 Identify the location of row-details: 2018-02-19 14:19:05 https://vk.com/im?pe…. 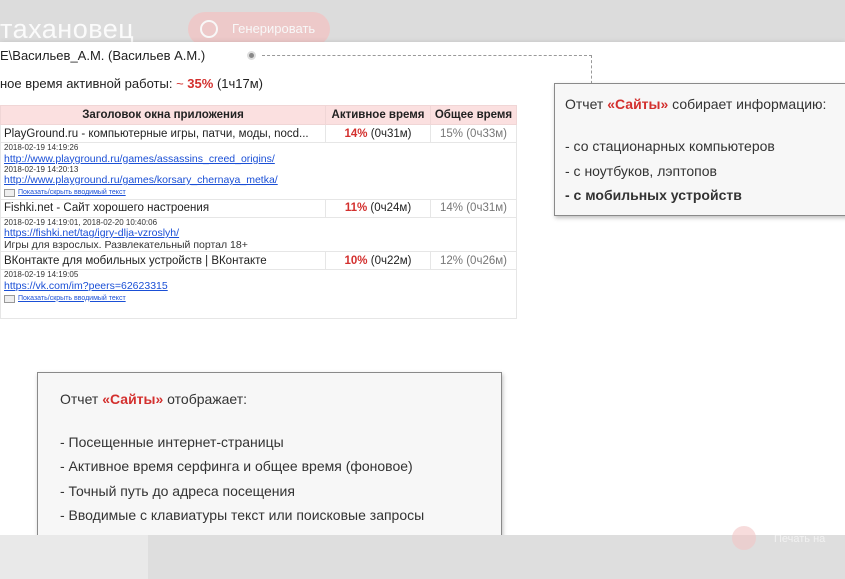
(258, 294).